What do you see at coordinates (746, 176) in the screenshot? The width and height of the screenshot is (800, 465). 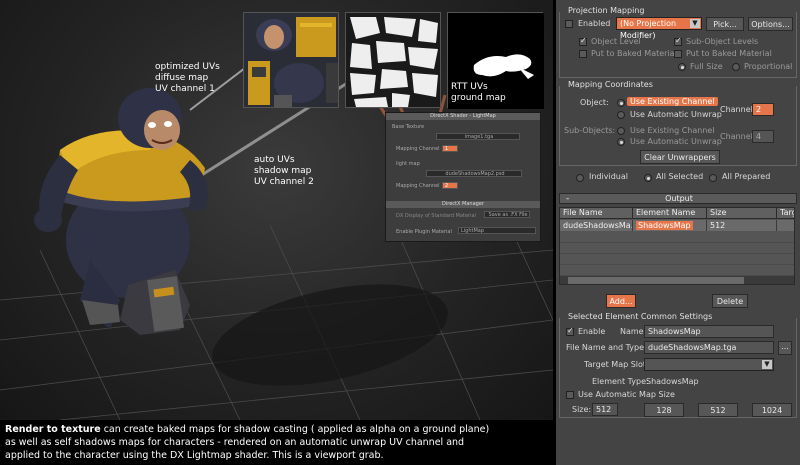 I see `all-prepared-label: All Prepared` at bounding box center [746, 176].